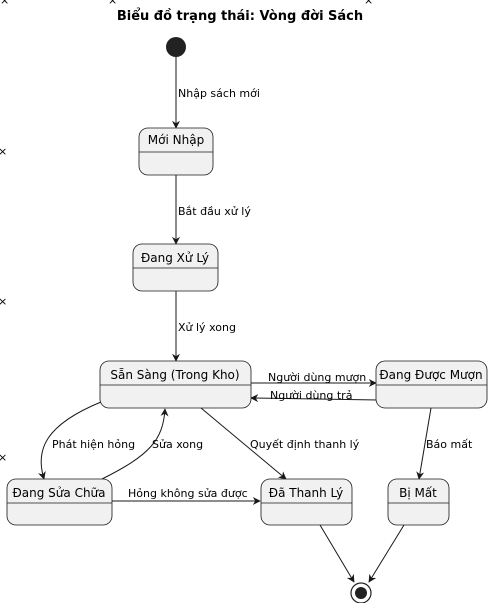 The height and width of the screenshot is (603, 489). What do you see at coordinates (58, 493) in the screenshot?
I see `state-label: Đang Sửa Chữa` at bounding box center [58, 493].